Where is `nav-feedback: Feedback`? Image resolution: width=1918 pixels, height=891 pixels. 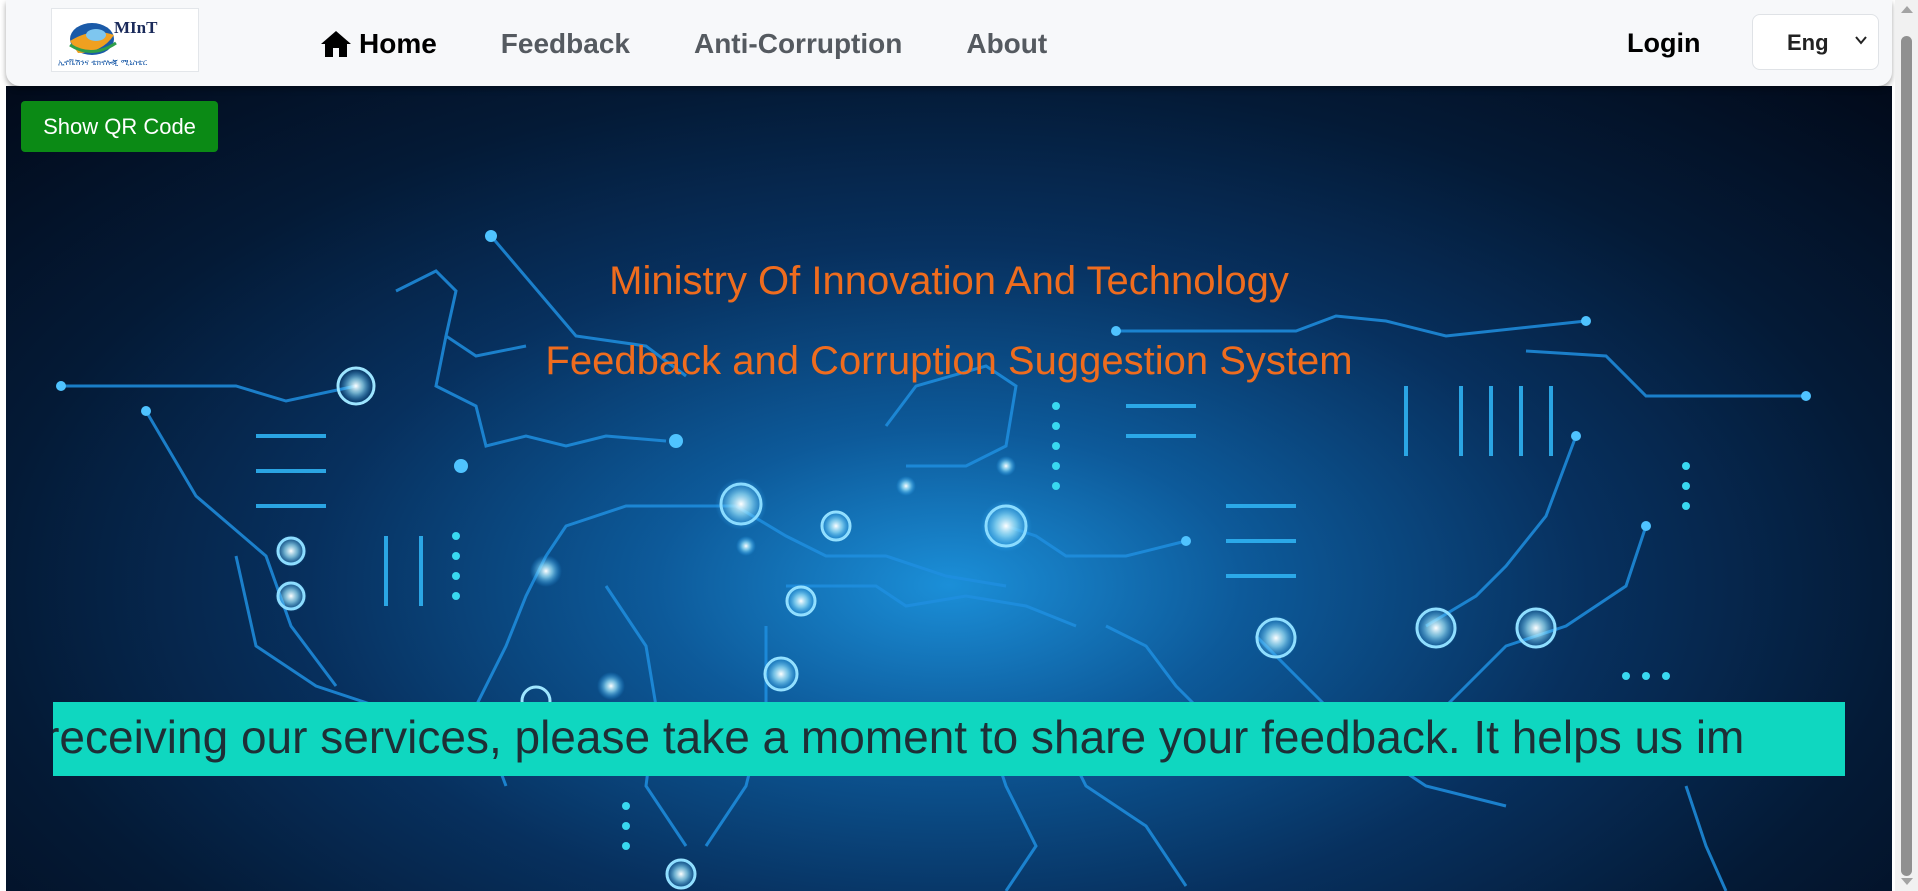 nav-feedback: Feedback is located at coordinates (565, 44).